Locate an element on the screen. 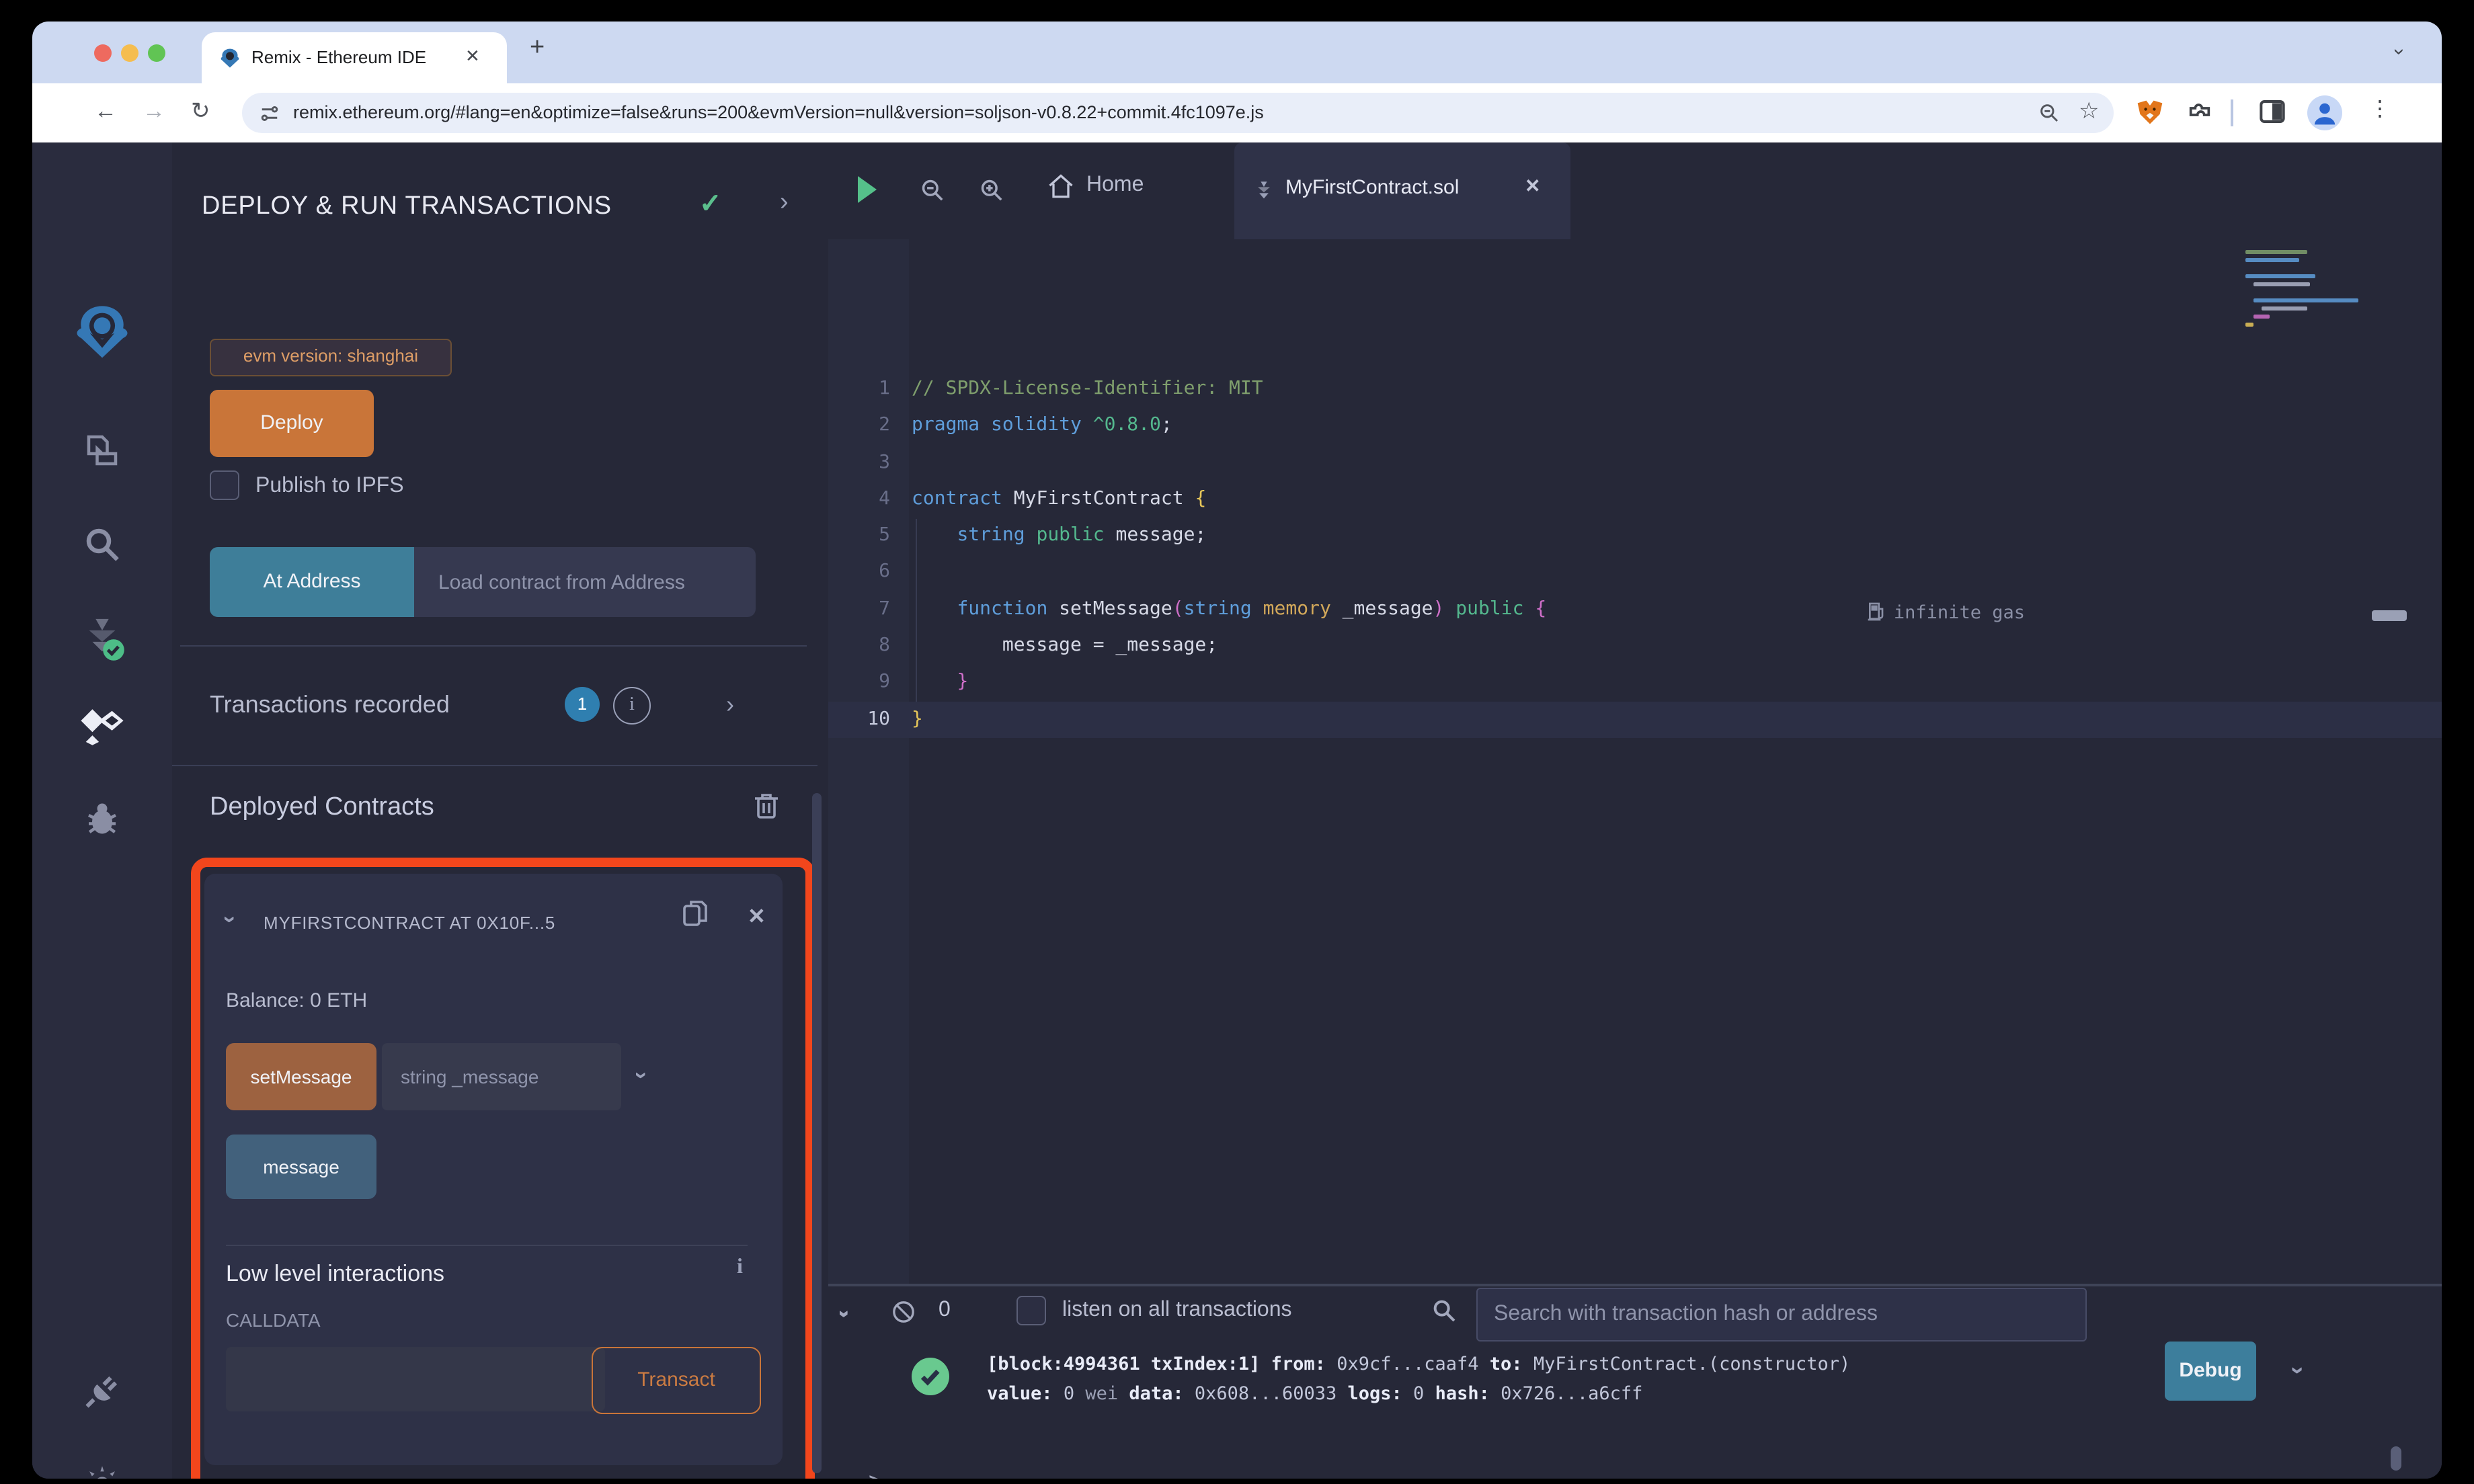  remix-logo-icon is located at coordinates (102, 330).